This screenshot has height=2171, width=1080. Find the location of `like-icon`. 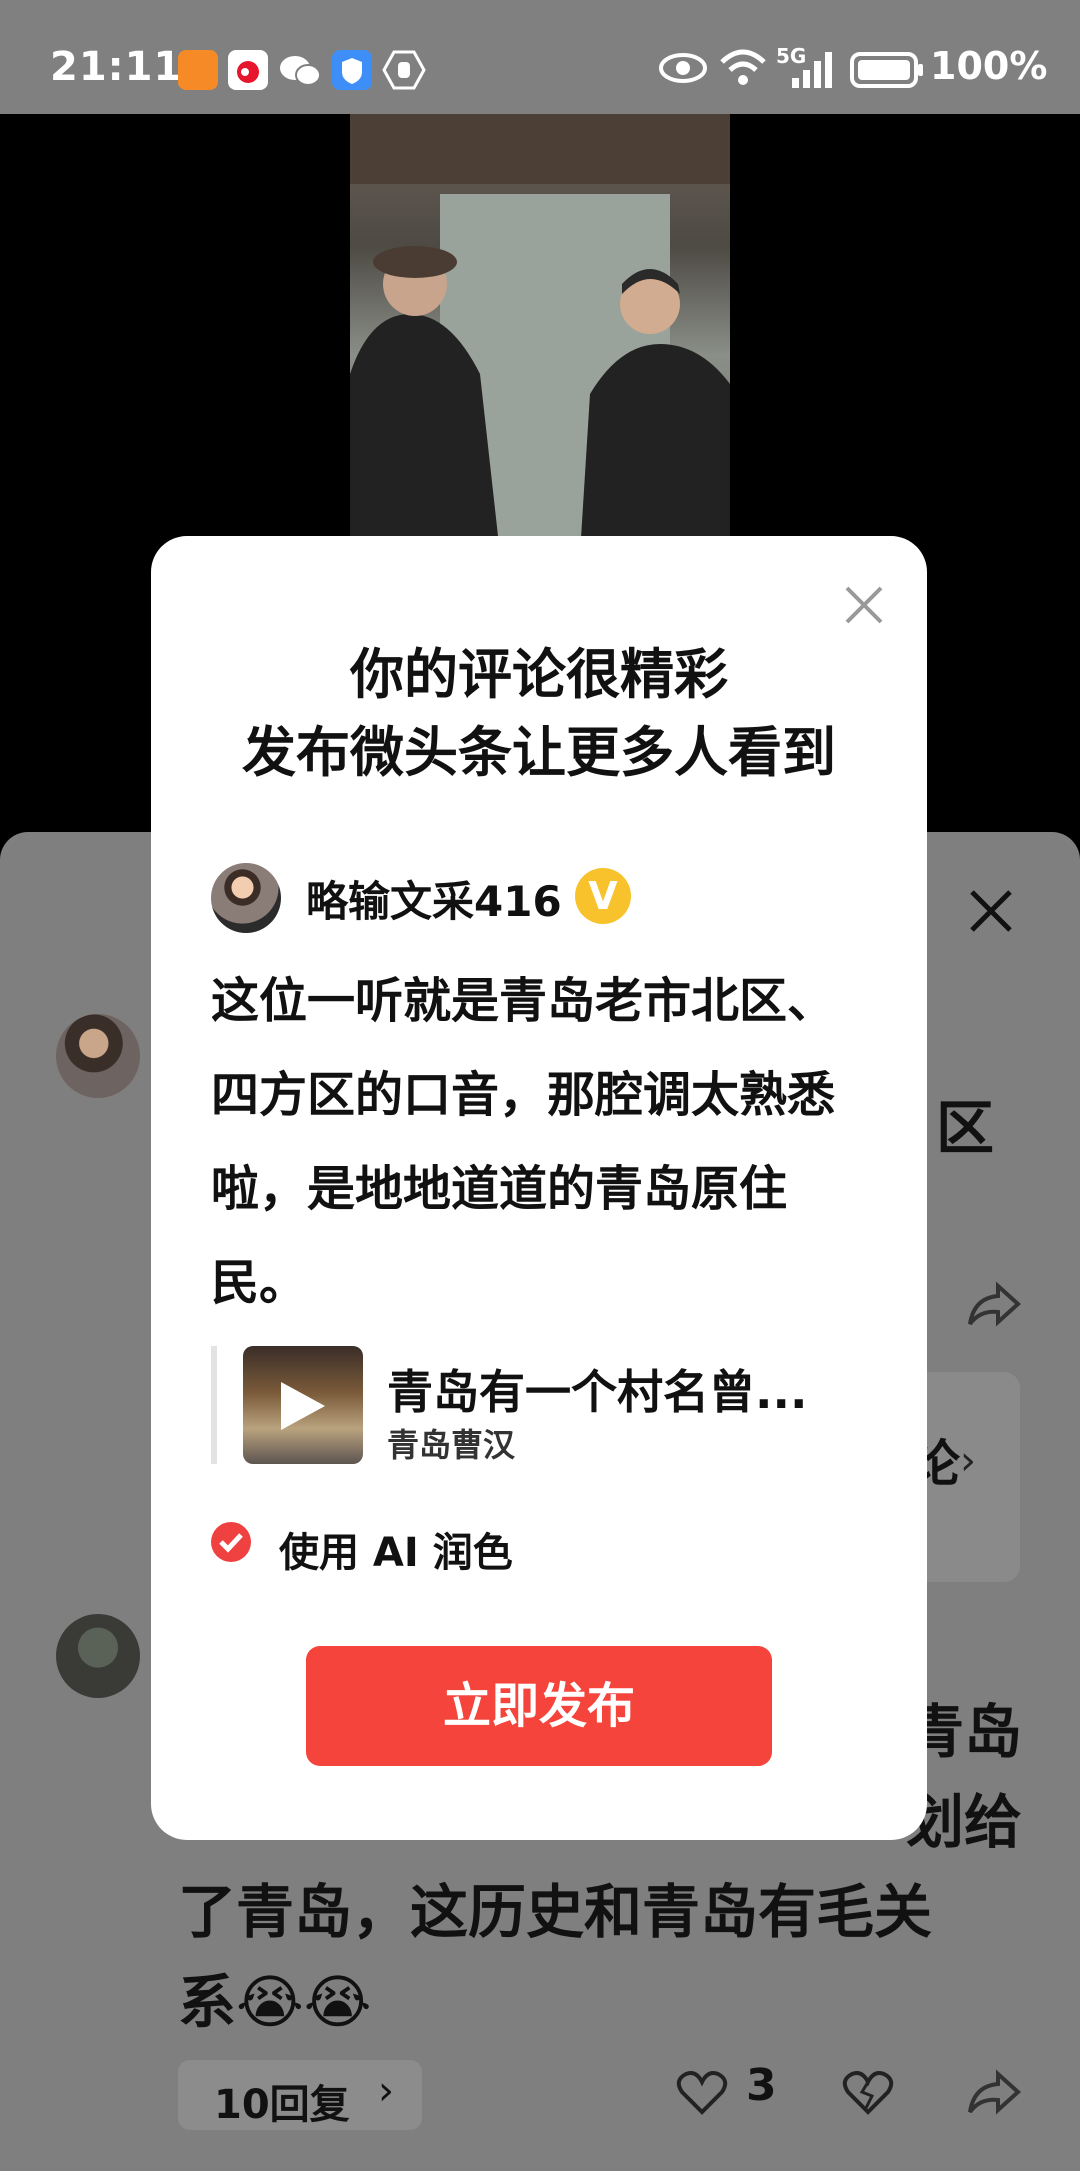

like-icon is located at coordinates (702, 2094).